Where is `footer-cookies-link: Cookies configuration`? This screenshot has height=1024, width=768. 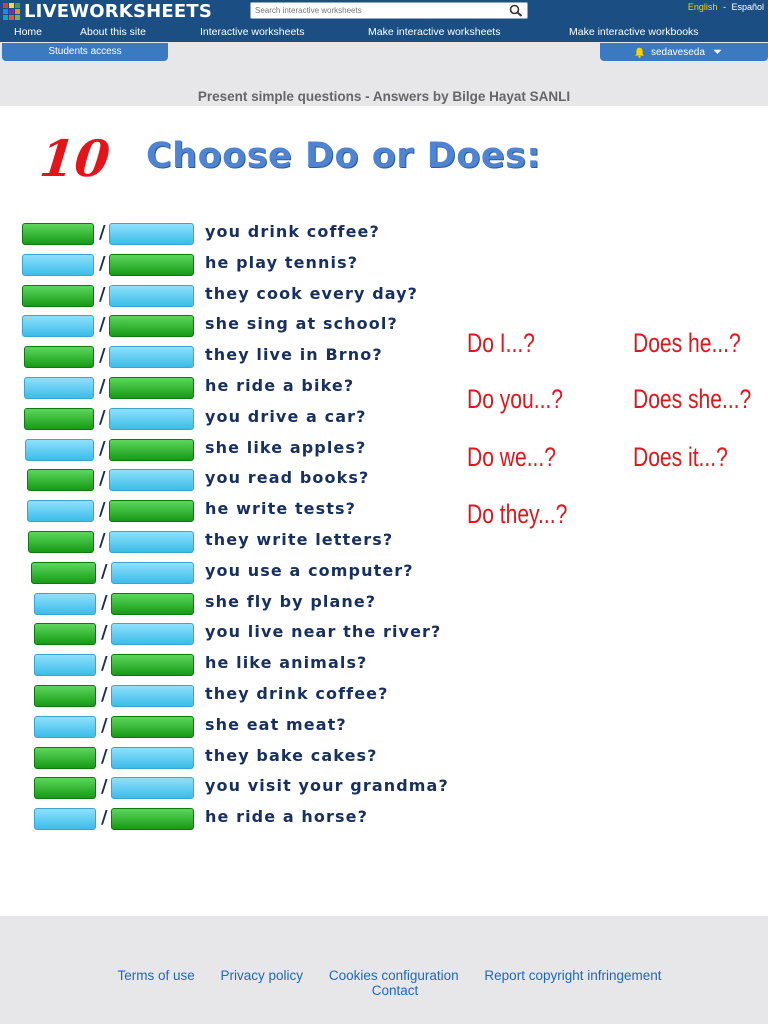 footer-cookies-link: Cookies configuration is located at coordinates (394, 975).